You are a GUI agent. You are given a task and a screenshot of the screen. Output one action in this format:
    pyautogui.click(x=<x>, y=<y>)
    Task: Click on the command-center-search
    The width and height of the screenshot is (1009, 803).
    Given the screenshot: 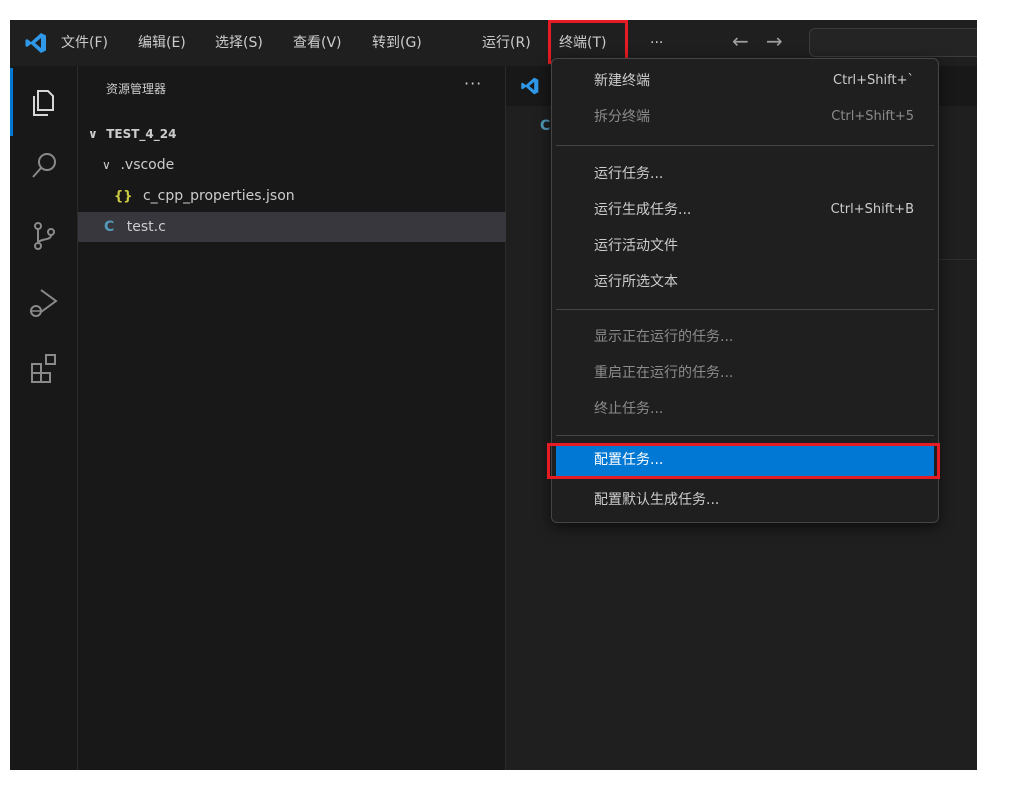 What is the action you would take?
    pyautogui.click(x=893, y=42)
    